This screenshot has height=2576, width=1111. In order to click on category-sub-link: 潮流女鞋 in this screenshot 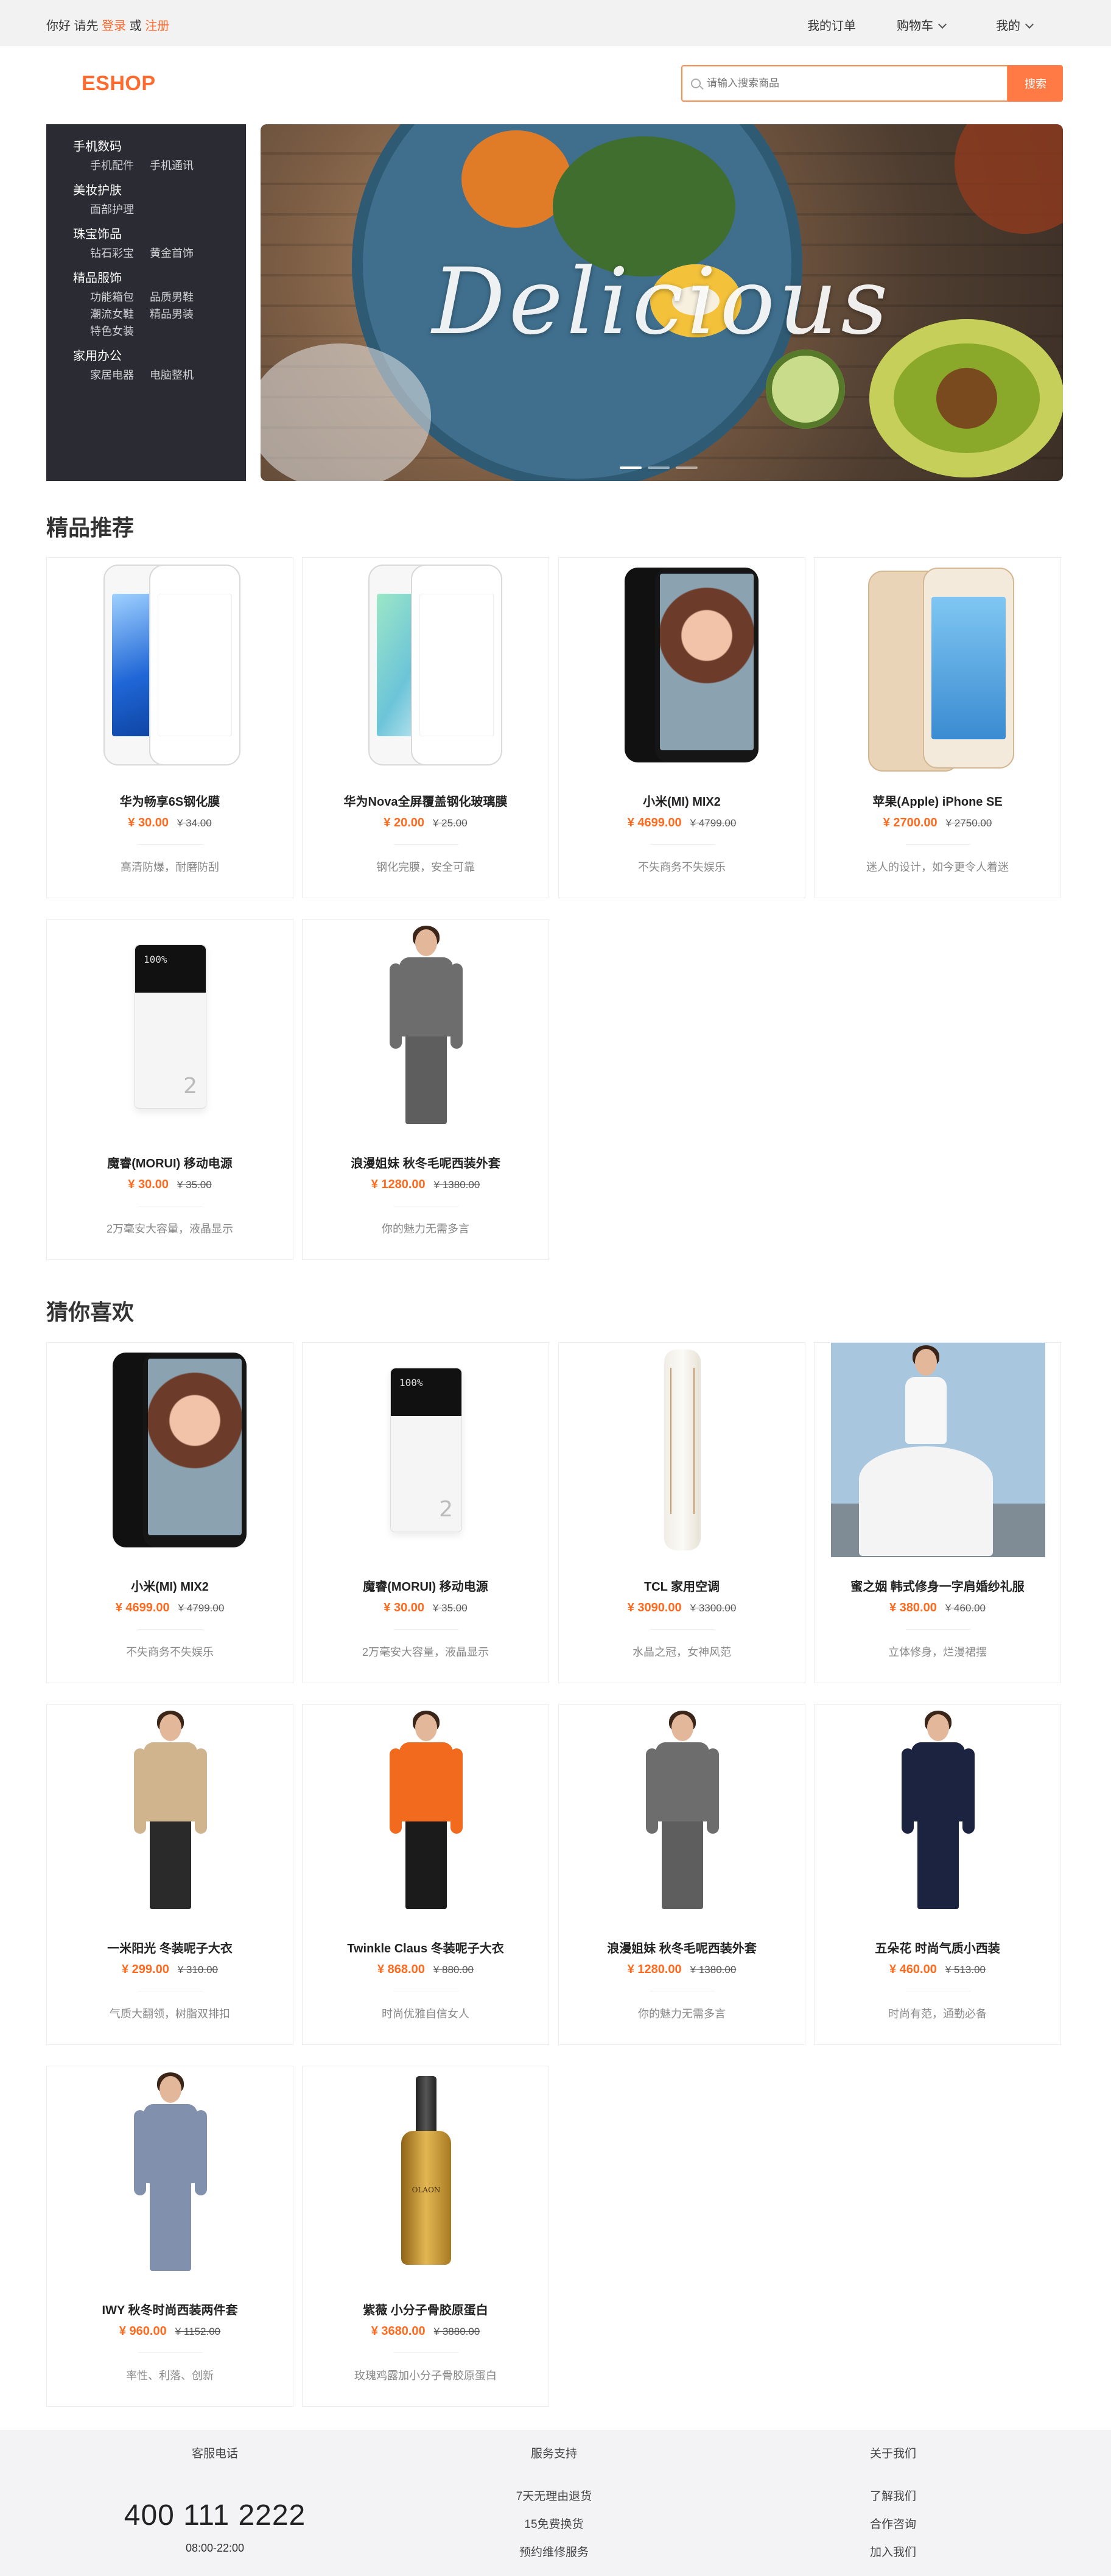, I will do `click(112, 314)`.